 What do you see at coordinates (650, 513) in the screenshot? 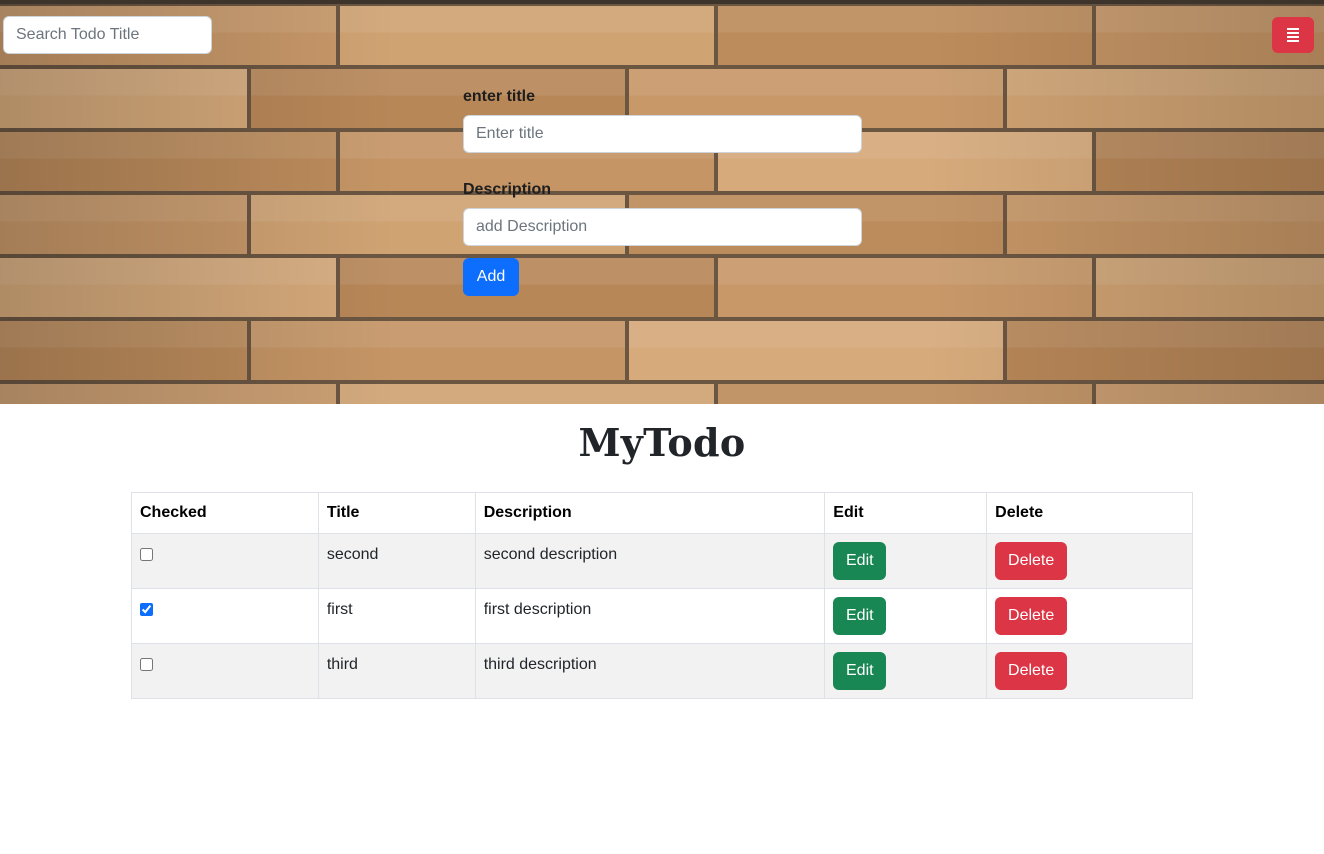
I see `header-description: Description` at bounding box center [650, 513].